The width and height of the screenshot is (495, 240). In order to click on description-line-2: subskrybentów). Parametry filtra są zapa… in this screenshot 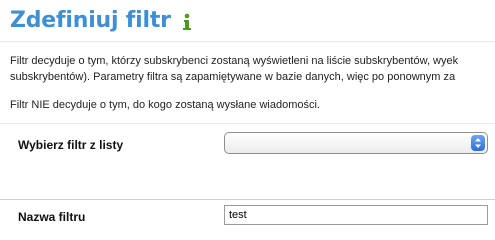, I will do `click(233, 77)`.